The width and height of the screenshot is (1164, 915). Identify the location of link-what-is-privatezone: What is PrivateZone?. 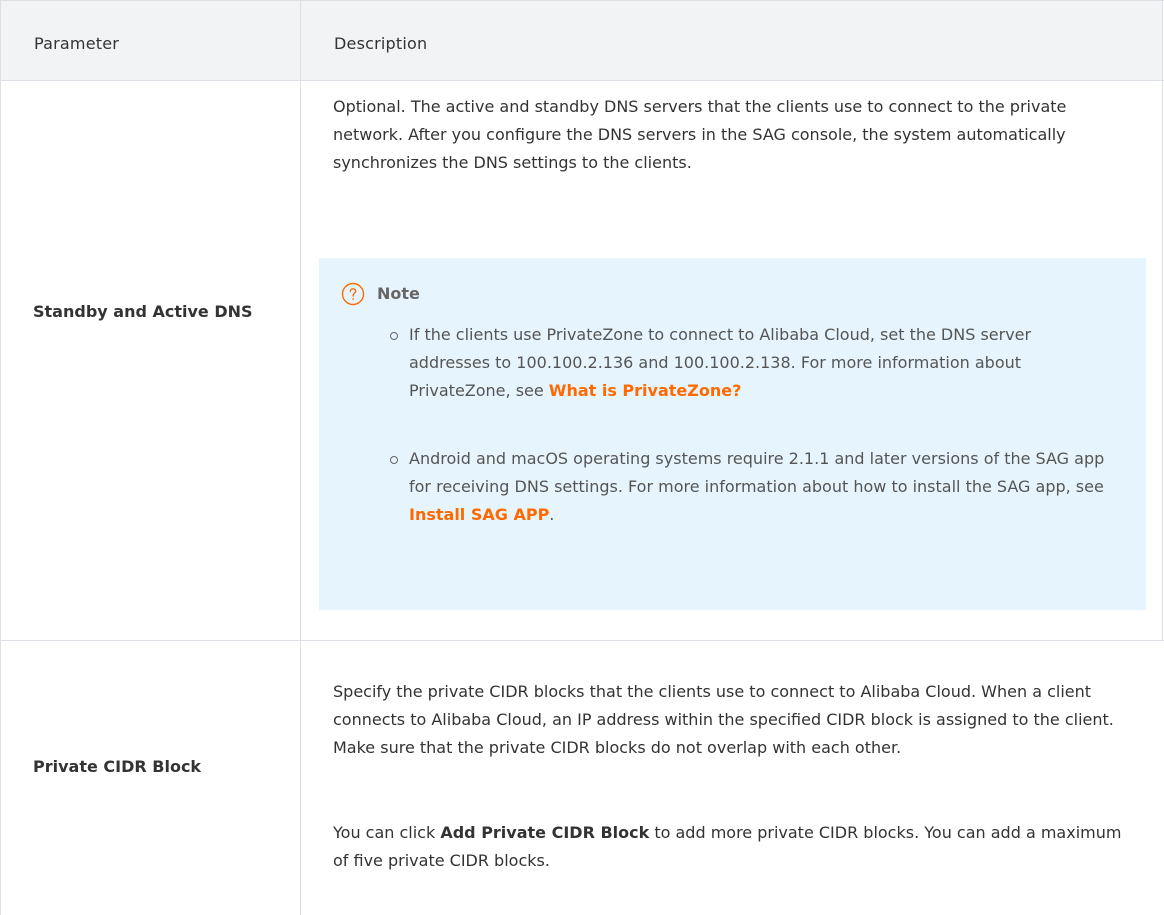
(645, 390).